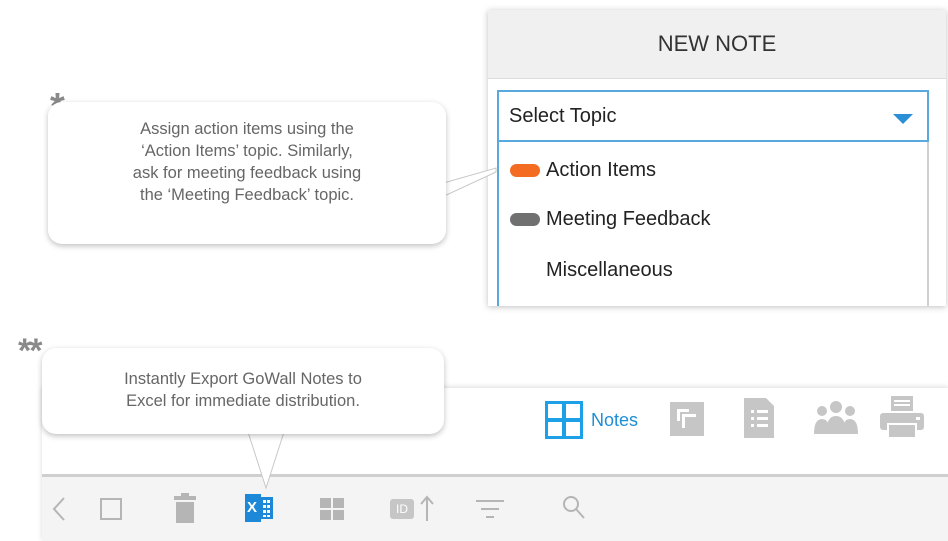  I want to click on new-note-title: NEW NOTE, so click(717, 44).